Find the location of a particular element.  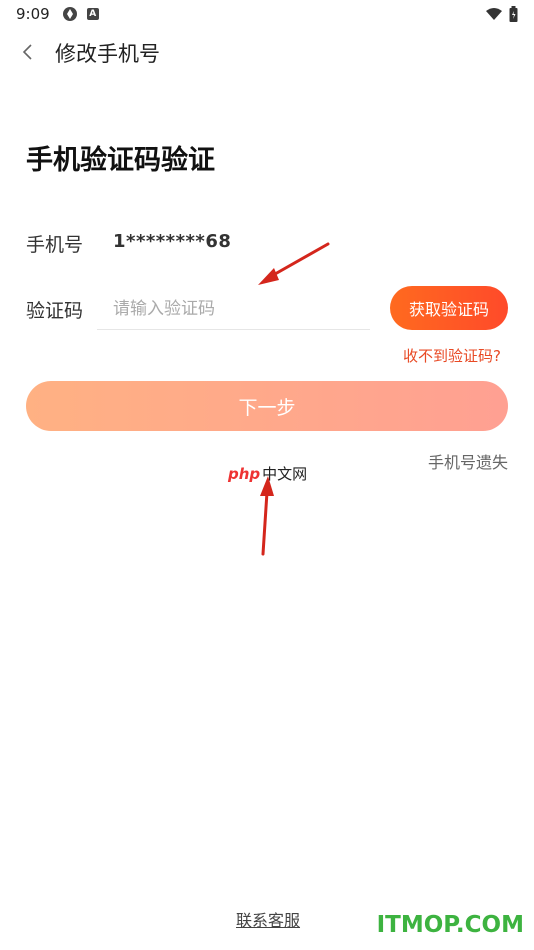

header: 修改手机号 is located at coordinates (267, 52).